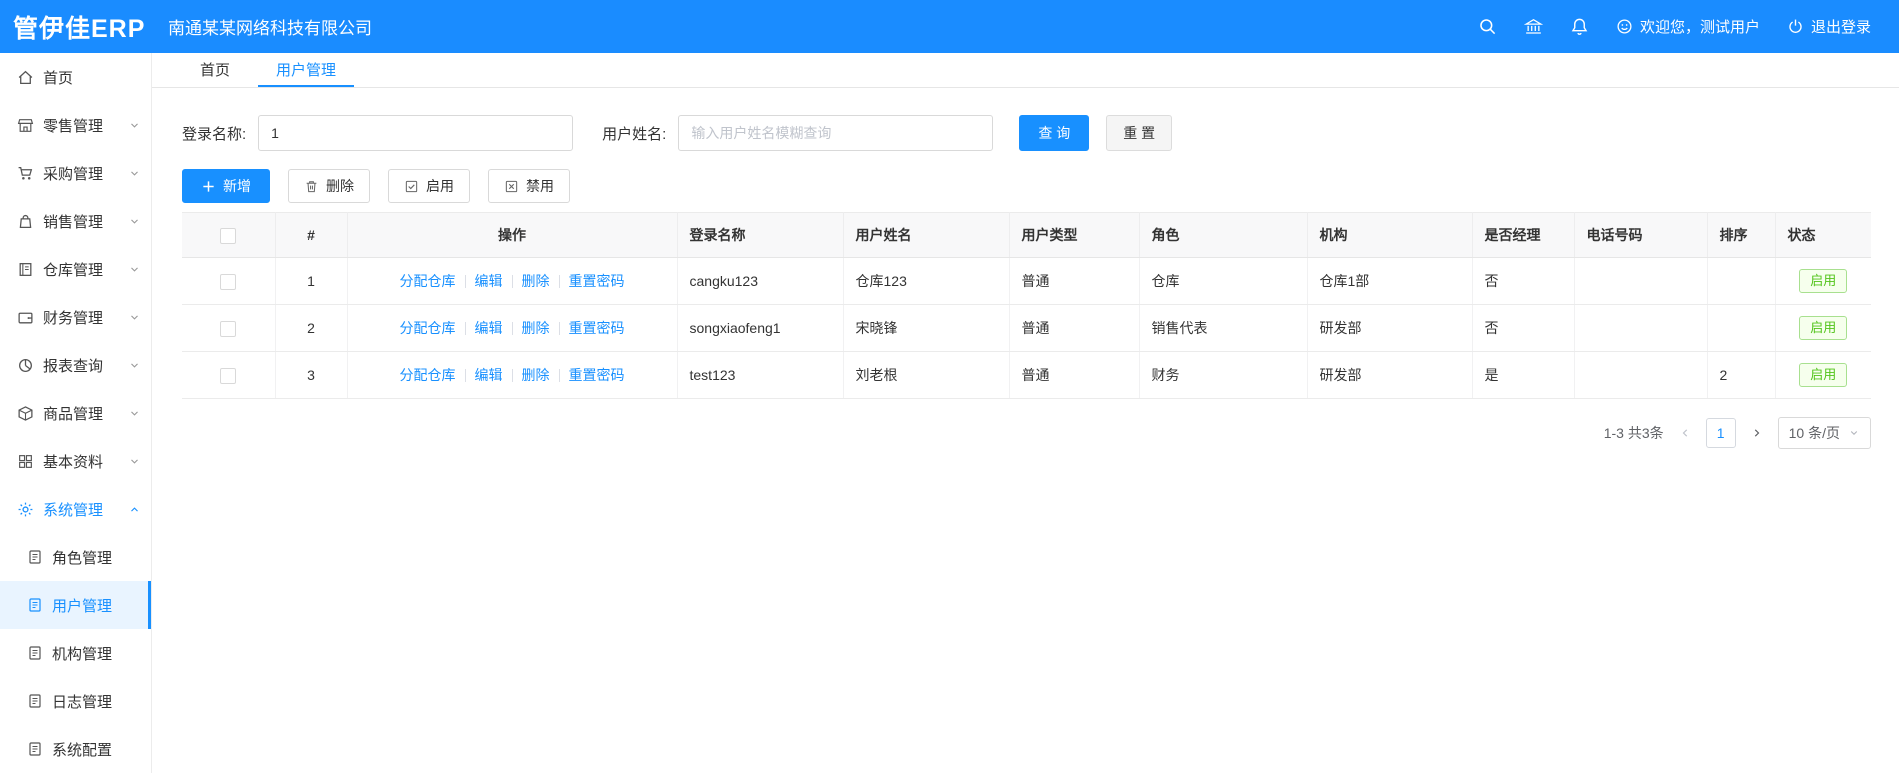 This screenshot has height=773, width=1899. Describe the element at coordinates (226, 186) in the screenshot. I see `add-button: 新增` at that location.